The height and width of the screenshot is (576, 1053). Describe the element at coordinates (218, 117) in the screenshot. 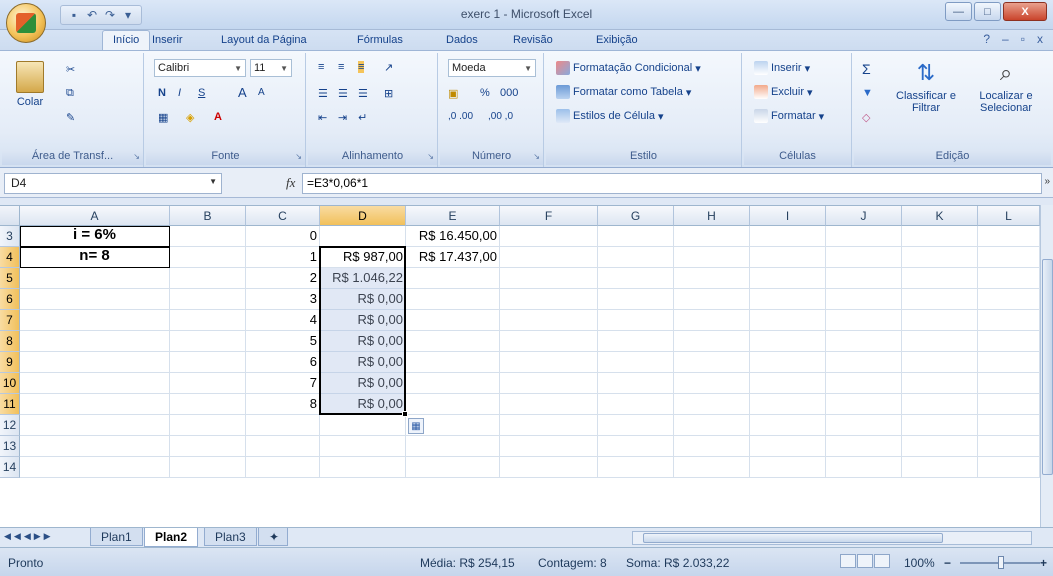

I see `font-color-icon: A` at that location.